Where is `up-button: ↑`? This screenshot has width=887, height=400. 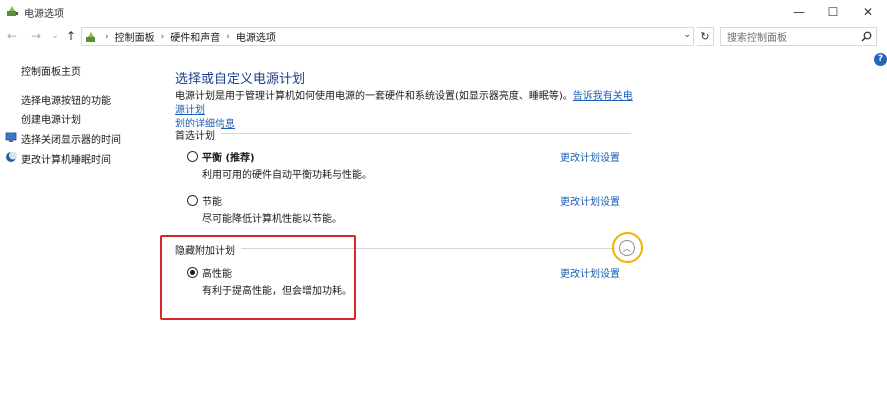 up-button: ↑ is located at coordinates (71, 36).